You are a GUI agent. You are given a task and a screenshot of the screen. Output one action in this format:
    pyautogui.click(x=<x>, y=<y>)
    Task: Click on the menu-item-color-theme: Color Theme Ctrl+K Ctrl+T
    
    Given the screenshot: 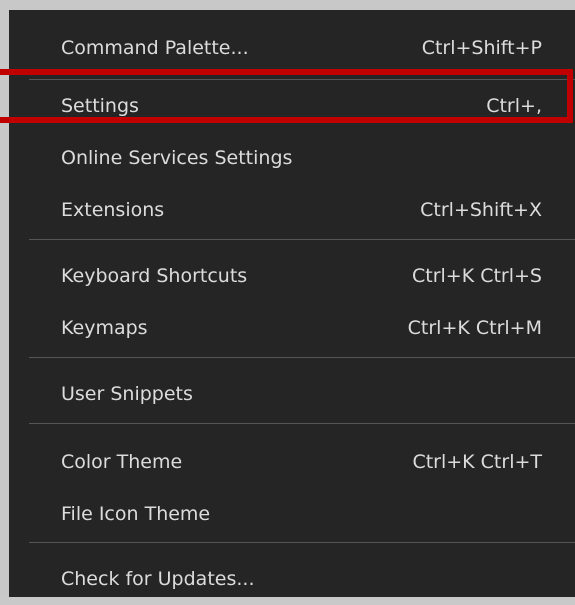 What is the action you would take?
    pyautogui.click(x=292, y=462)
    